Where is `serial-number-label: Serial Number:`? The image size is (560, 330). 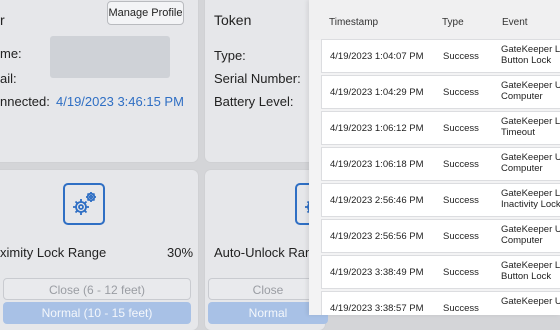 serial-number-label: Serial Number: is located at coordinates (257, 78).